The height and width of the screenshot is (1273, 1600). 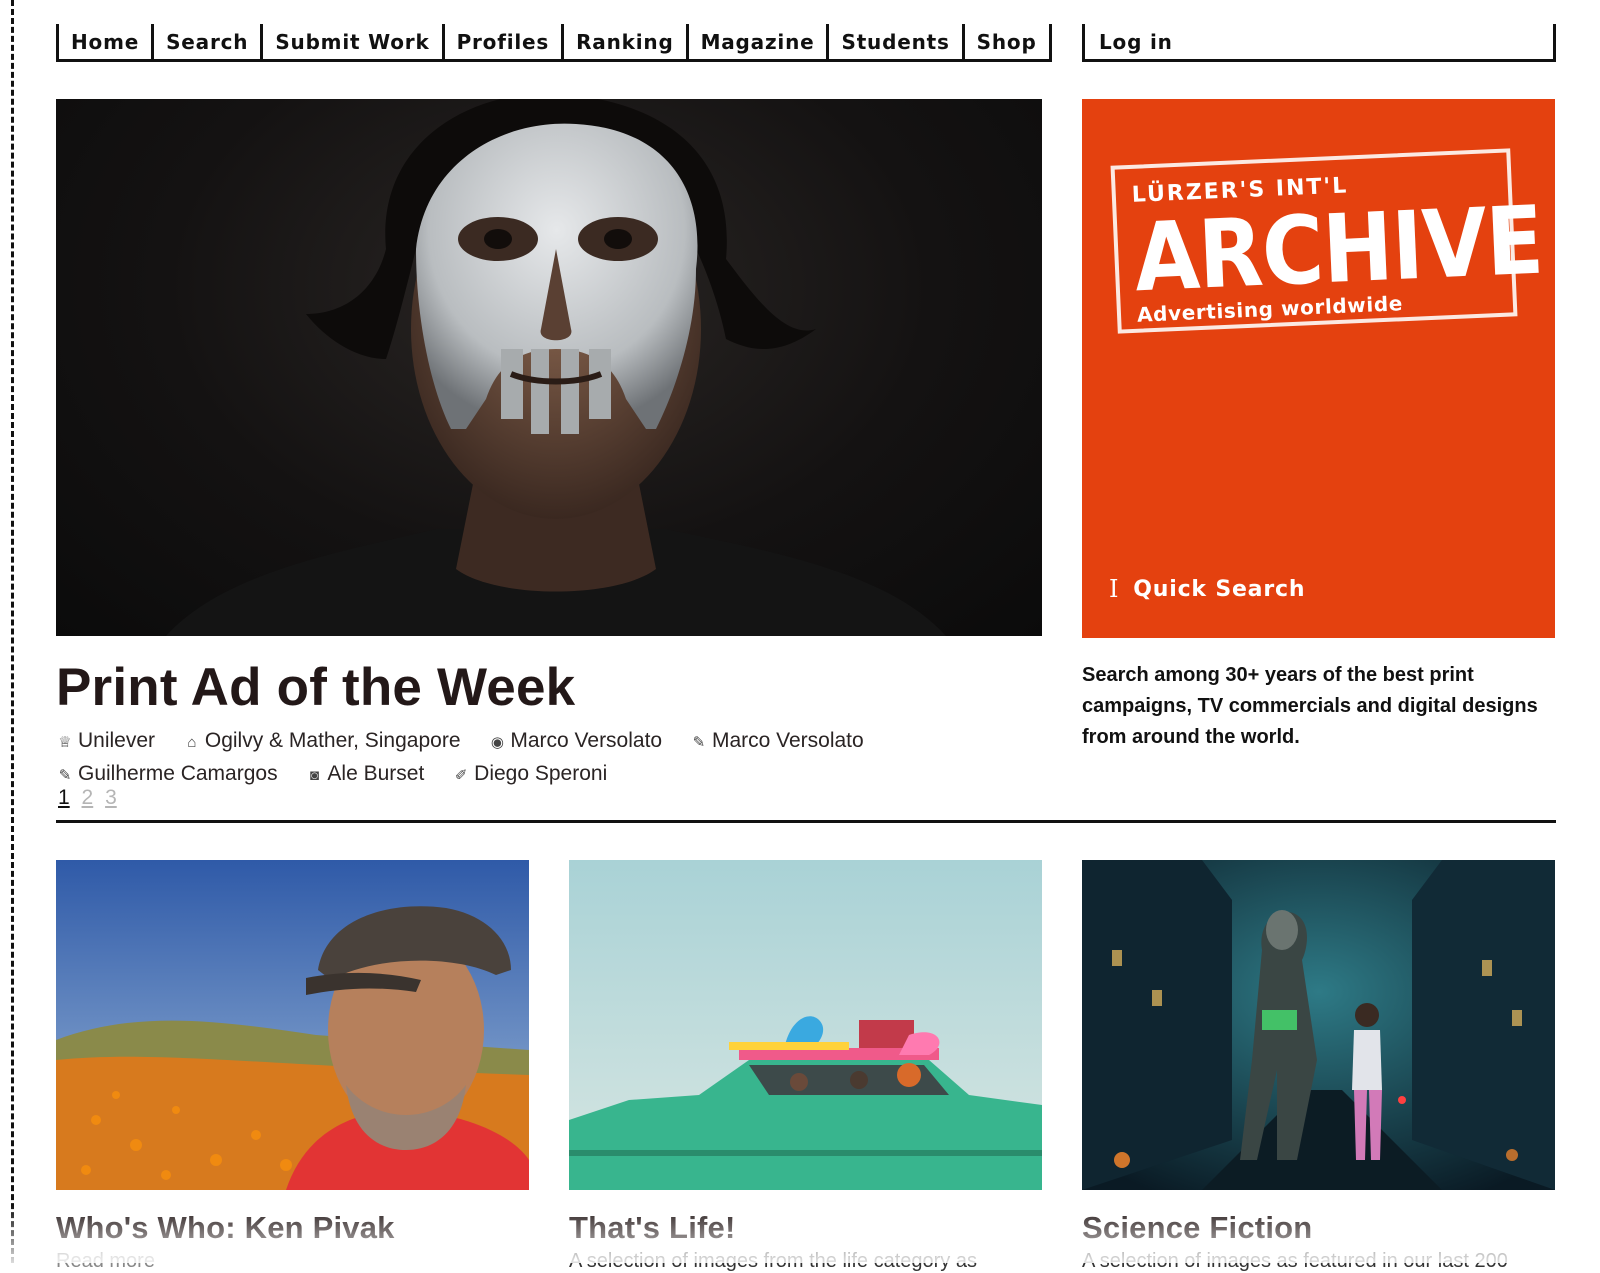 I want to click on feature-pager: 1 2 3, so click(x=90, y=798).